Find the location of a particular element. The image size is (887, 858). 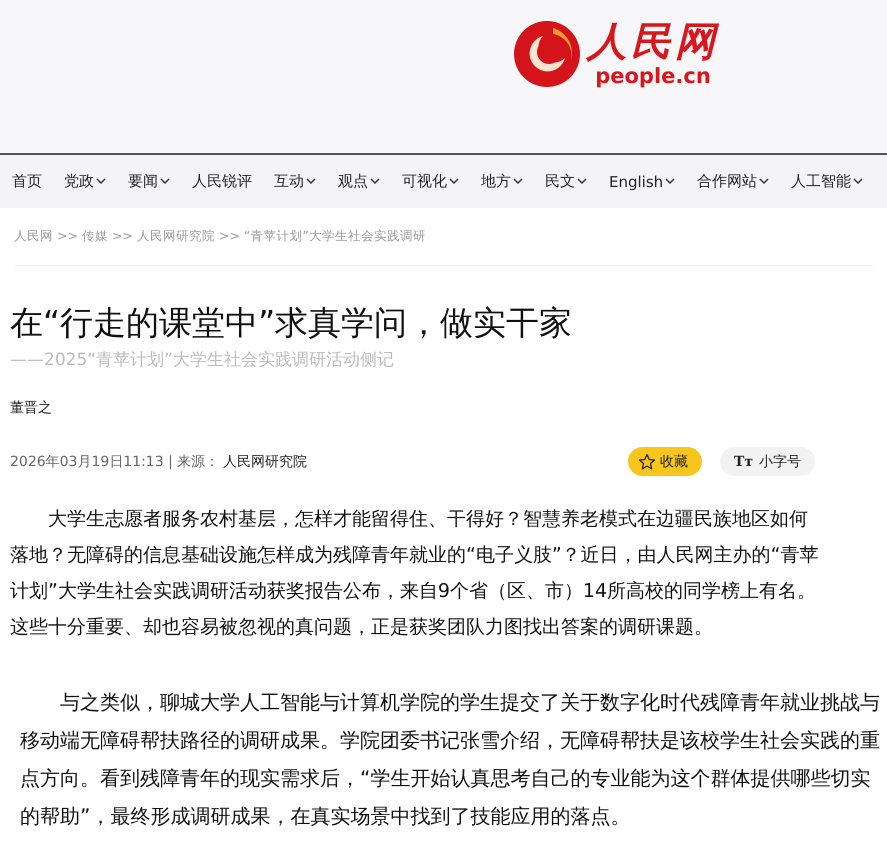

article-subtitle: ——2025“青苹计划”大学生社会实践调研活动侧记 is located at coordinates (202, 360).